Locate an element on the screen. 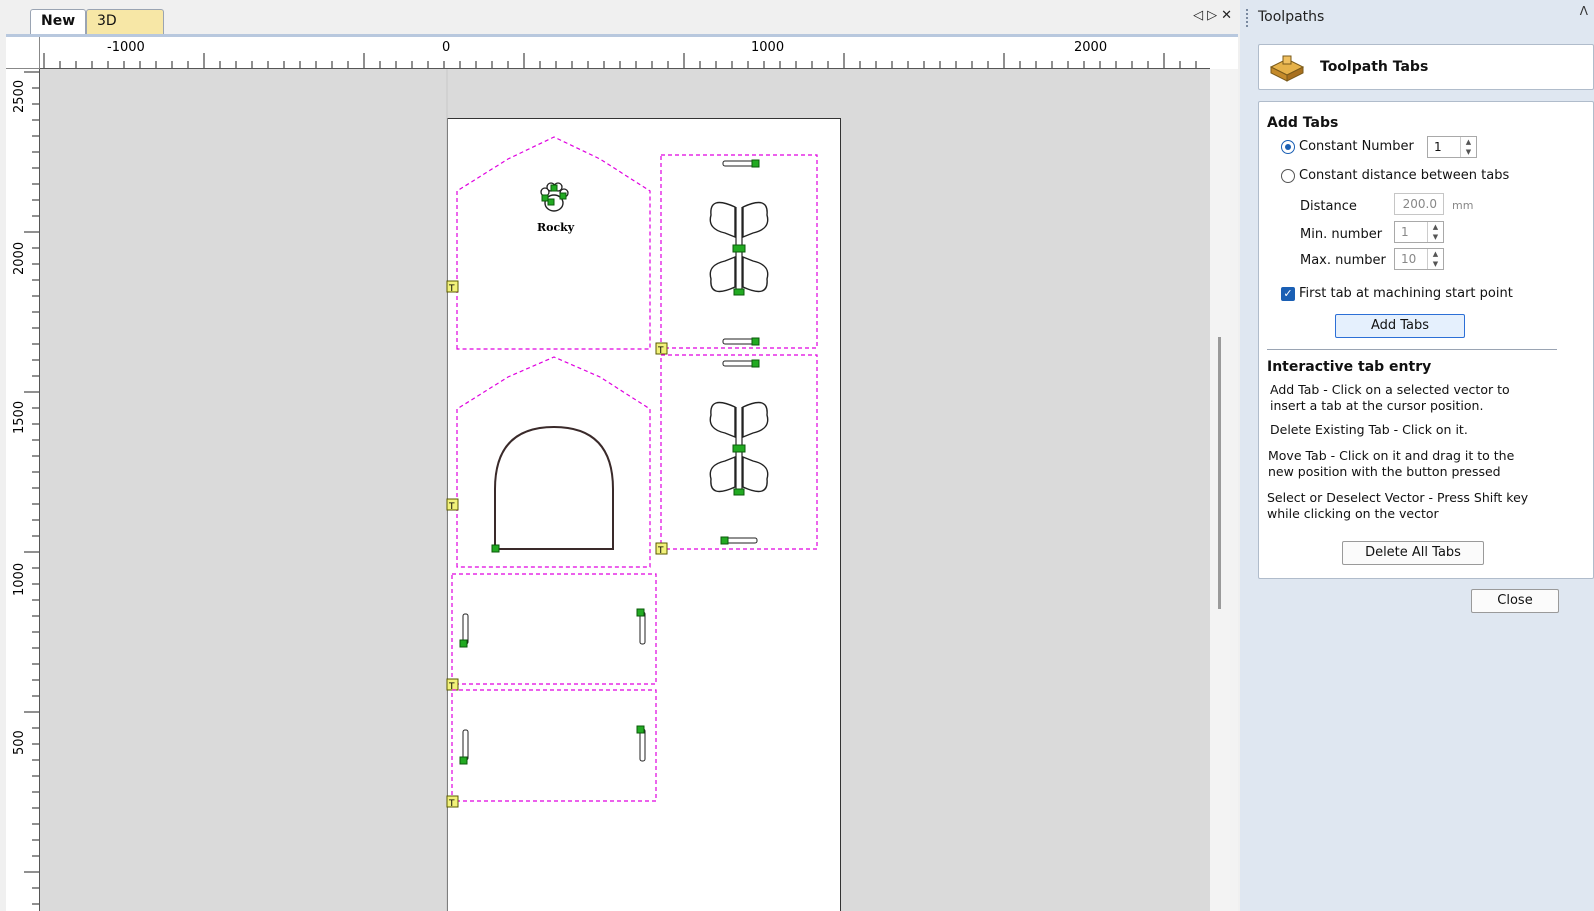  scrollbar-thumb is located at coordinates (1219, 473).